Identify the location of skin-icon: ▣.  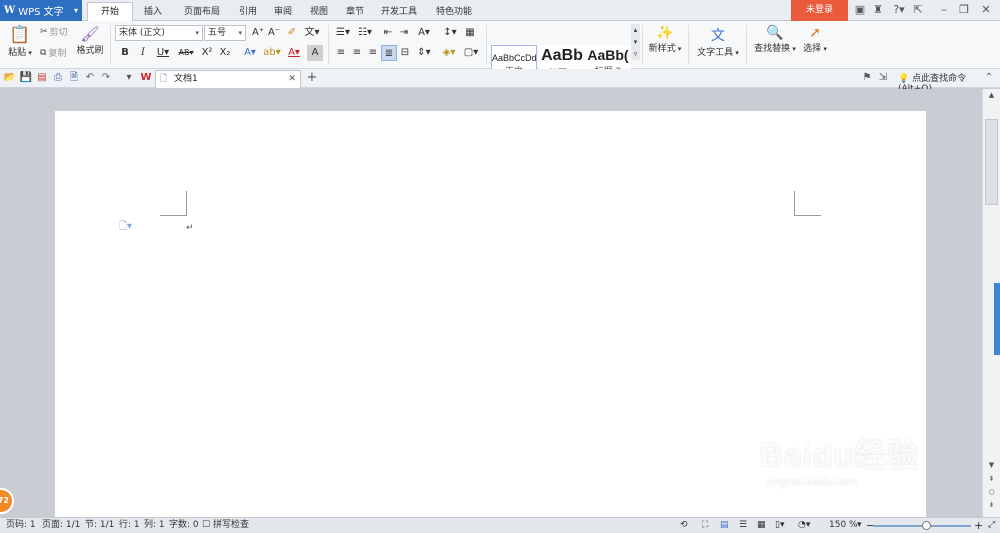
(860, 10).